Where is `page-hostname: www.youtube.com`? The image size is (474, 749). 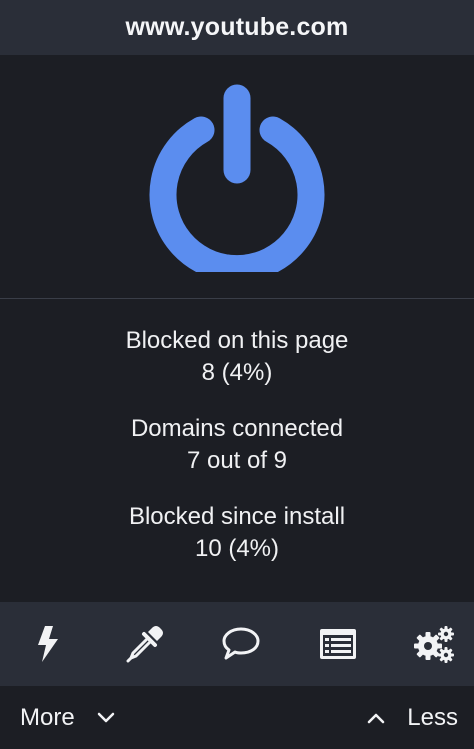
page-hostname: www.youtube.com is located at coordinates (237, 27).